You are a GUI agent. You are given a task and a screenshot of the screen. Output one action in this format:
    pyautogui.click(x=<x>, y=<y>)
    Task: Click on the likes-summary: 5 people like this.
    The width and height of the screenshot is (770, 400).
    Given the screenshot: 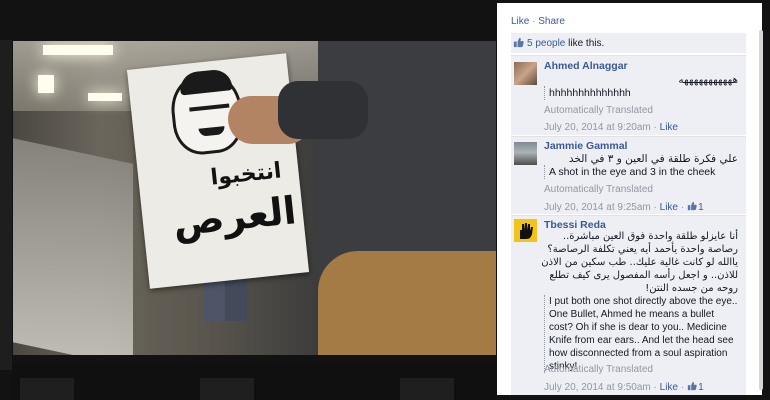 What is the action you would take?
    pyautogui.click(x=628, y=43)
    